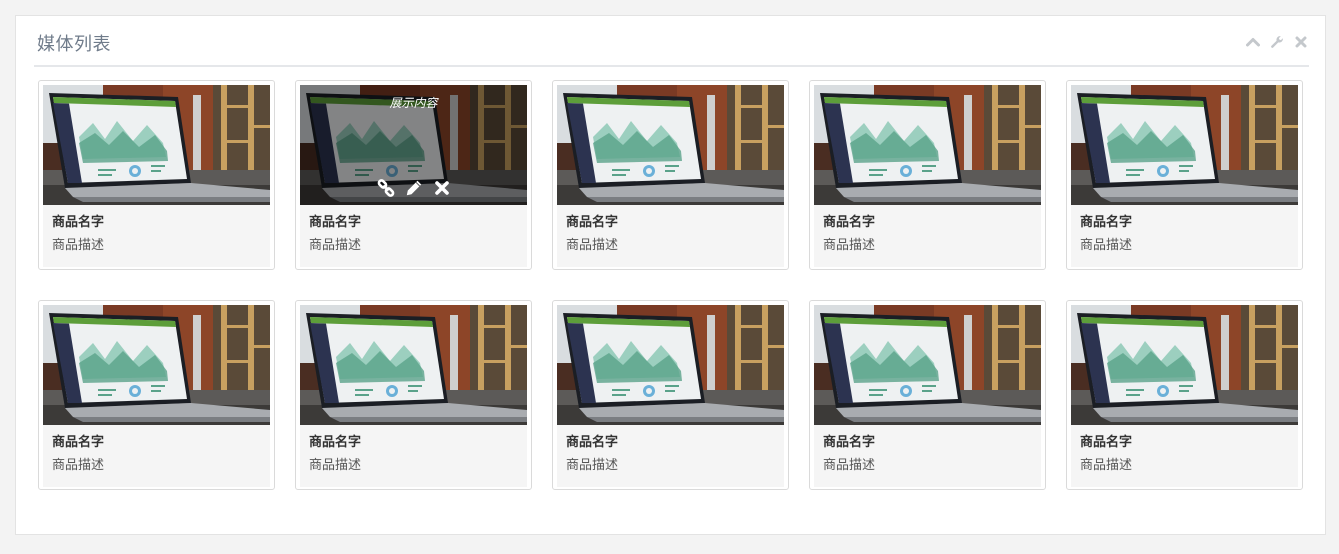 This screenshot has height=554, width=1339. Describe the element at coordinates (671, 41) in the screenshot. I see `panel-header: 媒体列表` at that location.